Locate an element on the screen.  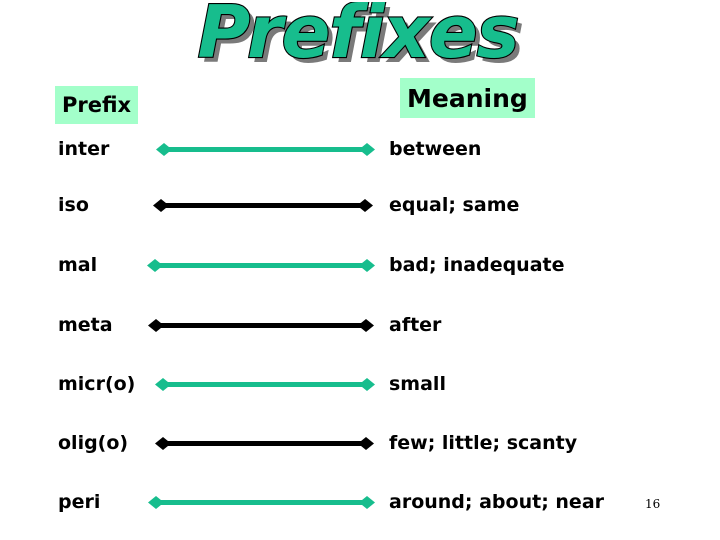
column-header-prefix-label: Prefix is located at coordinates (97, 105).